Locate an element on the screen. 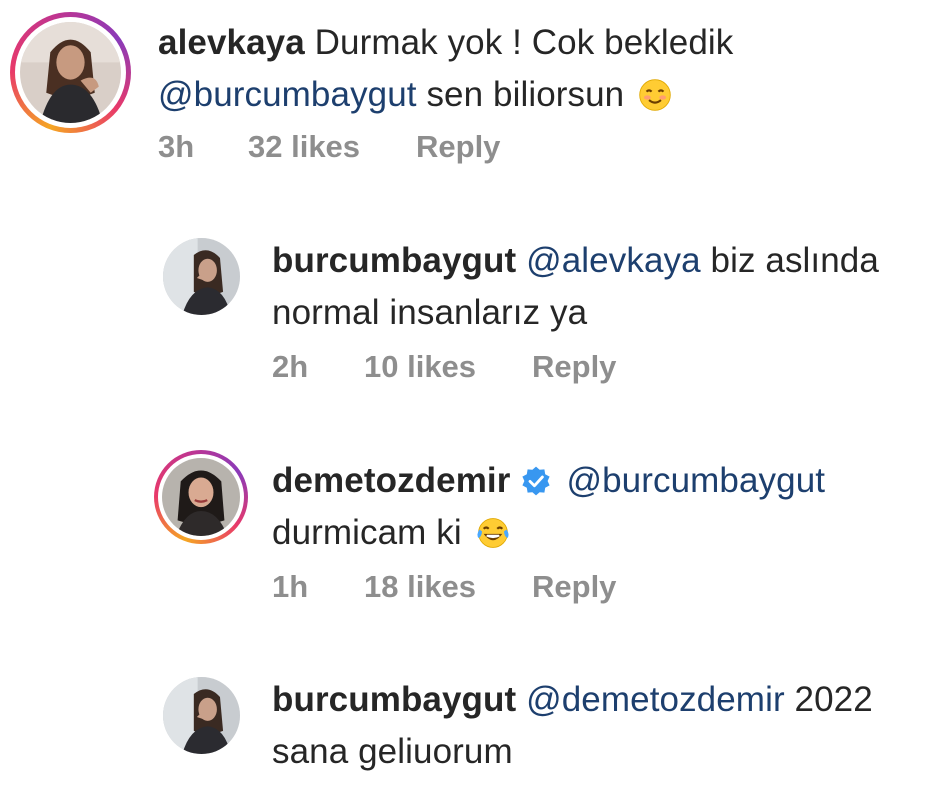 This screenshot has height=788, width=934. comment-text: sen biliorsun is located at coordinates (525, 94).